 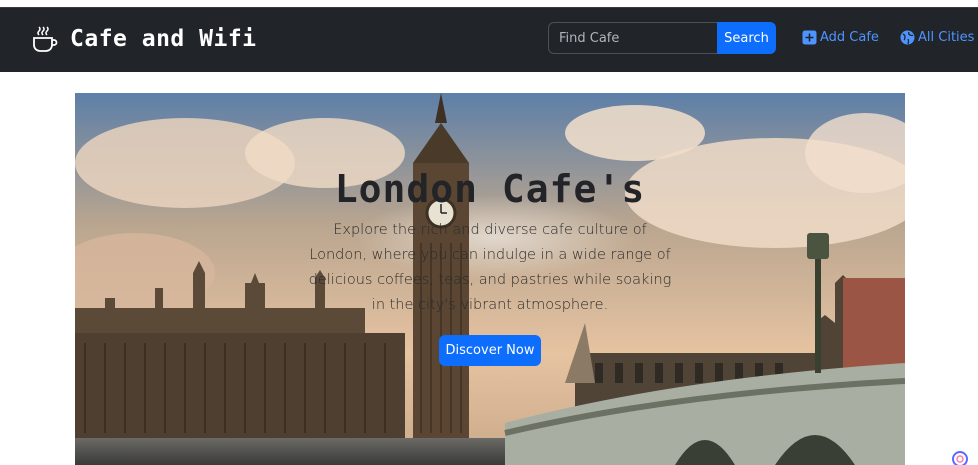 What do you see at coordinates (632, 38) in the screenshot?
I see `search-input` at bounding box center [632, 38].